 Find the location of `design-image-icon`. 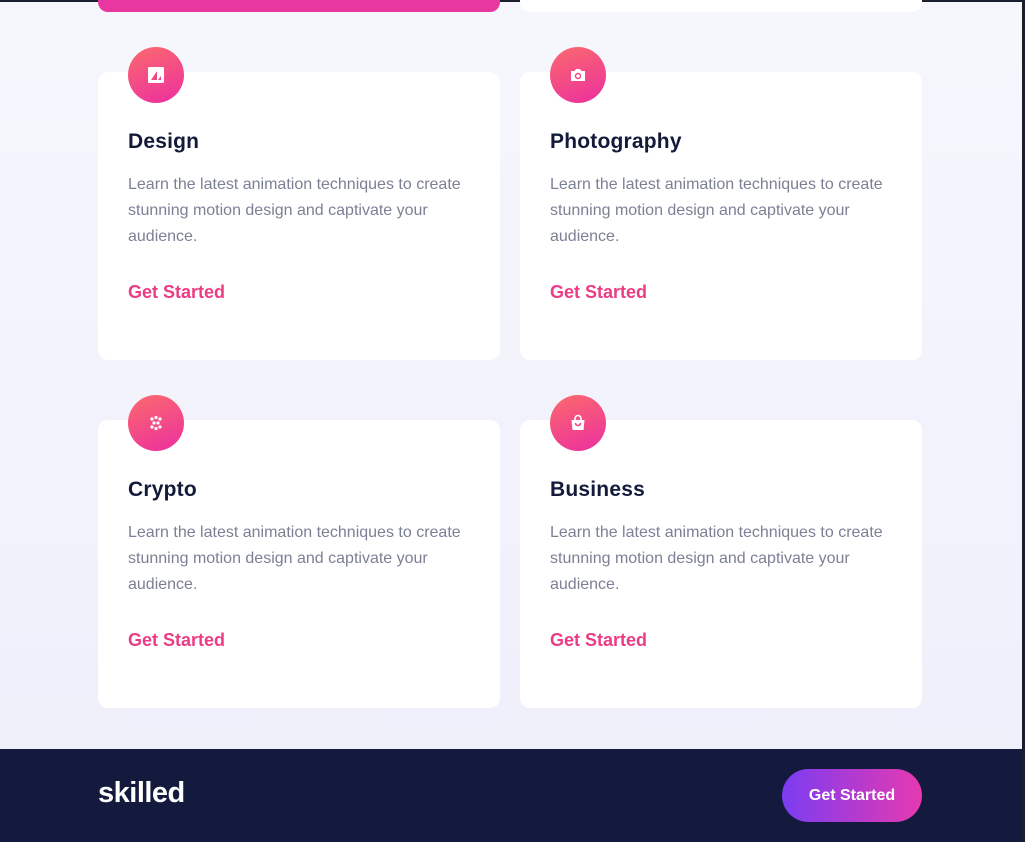

design-image-icon is located at coordinates (156, 75).